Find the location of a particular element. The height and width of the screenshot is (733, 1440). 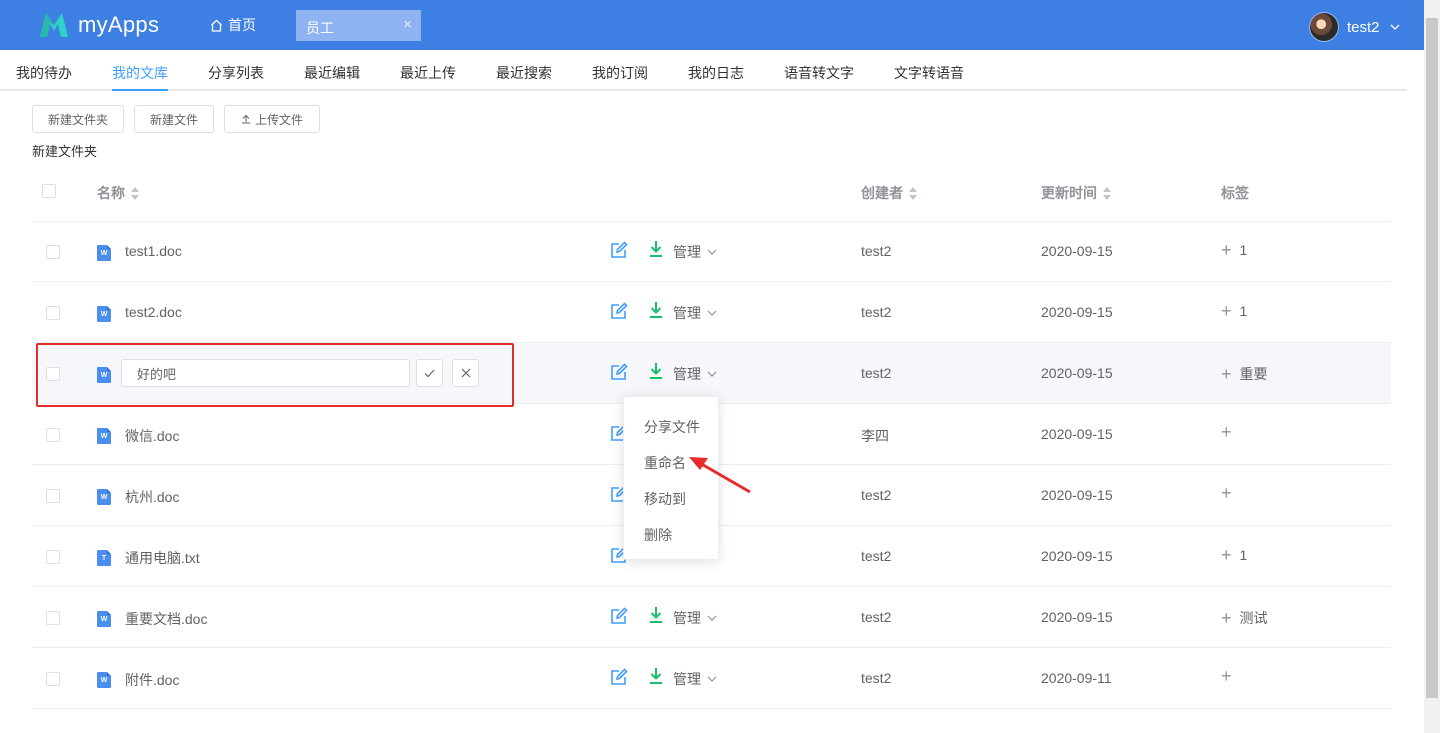

nav-item-my-library: 我的文库 is located at coordinates (140, 73).